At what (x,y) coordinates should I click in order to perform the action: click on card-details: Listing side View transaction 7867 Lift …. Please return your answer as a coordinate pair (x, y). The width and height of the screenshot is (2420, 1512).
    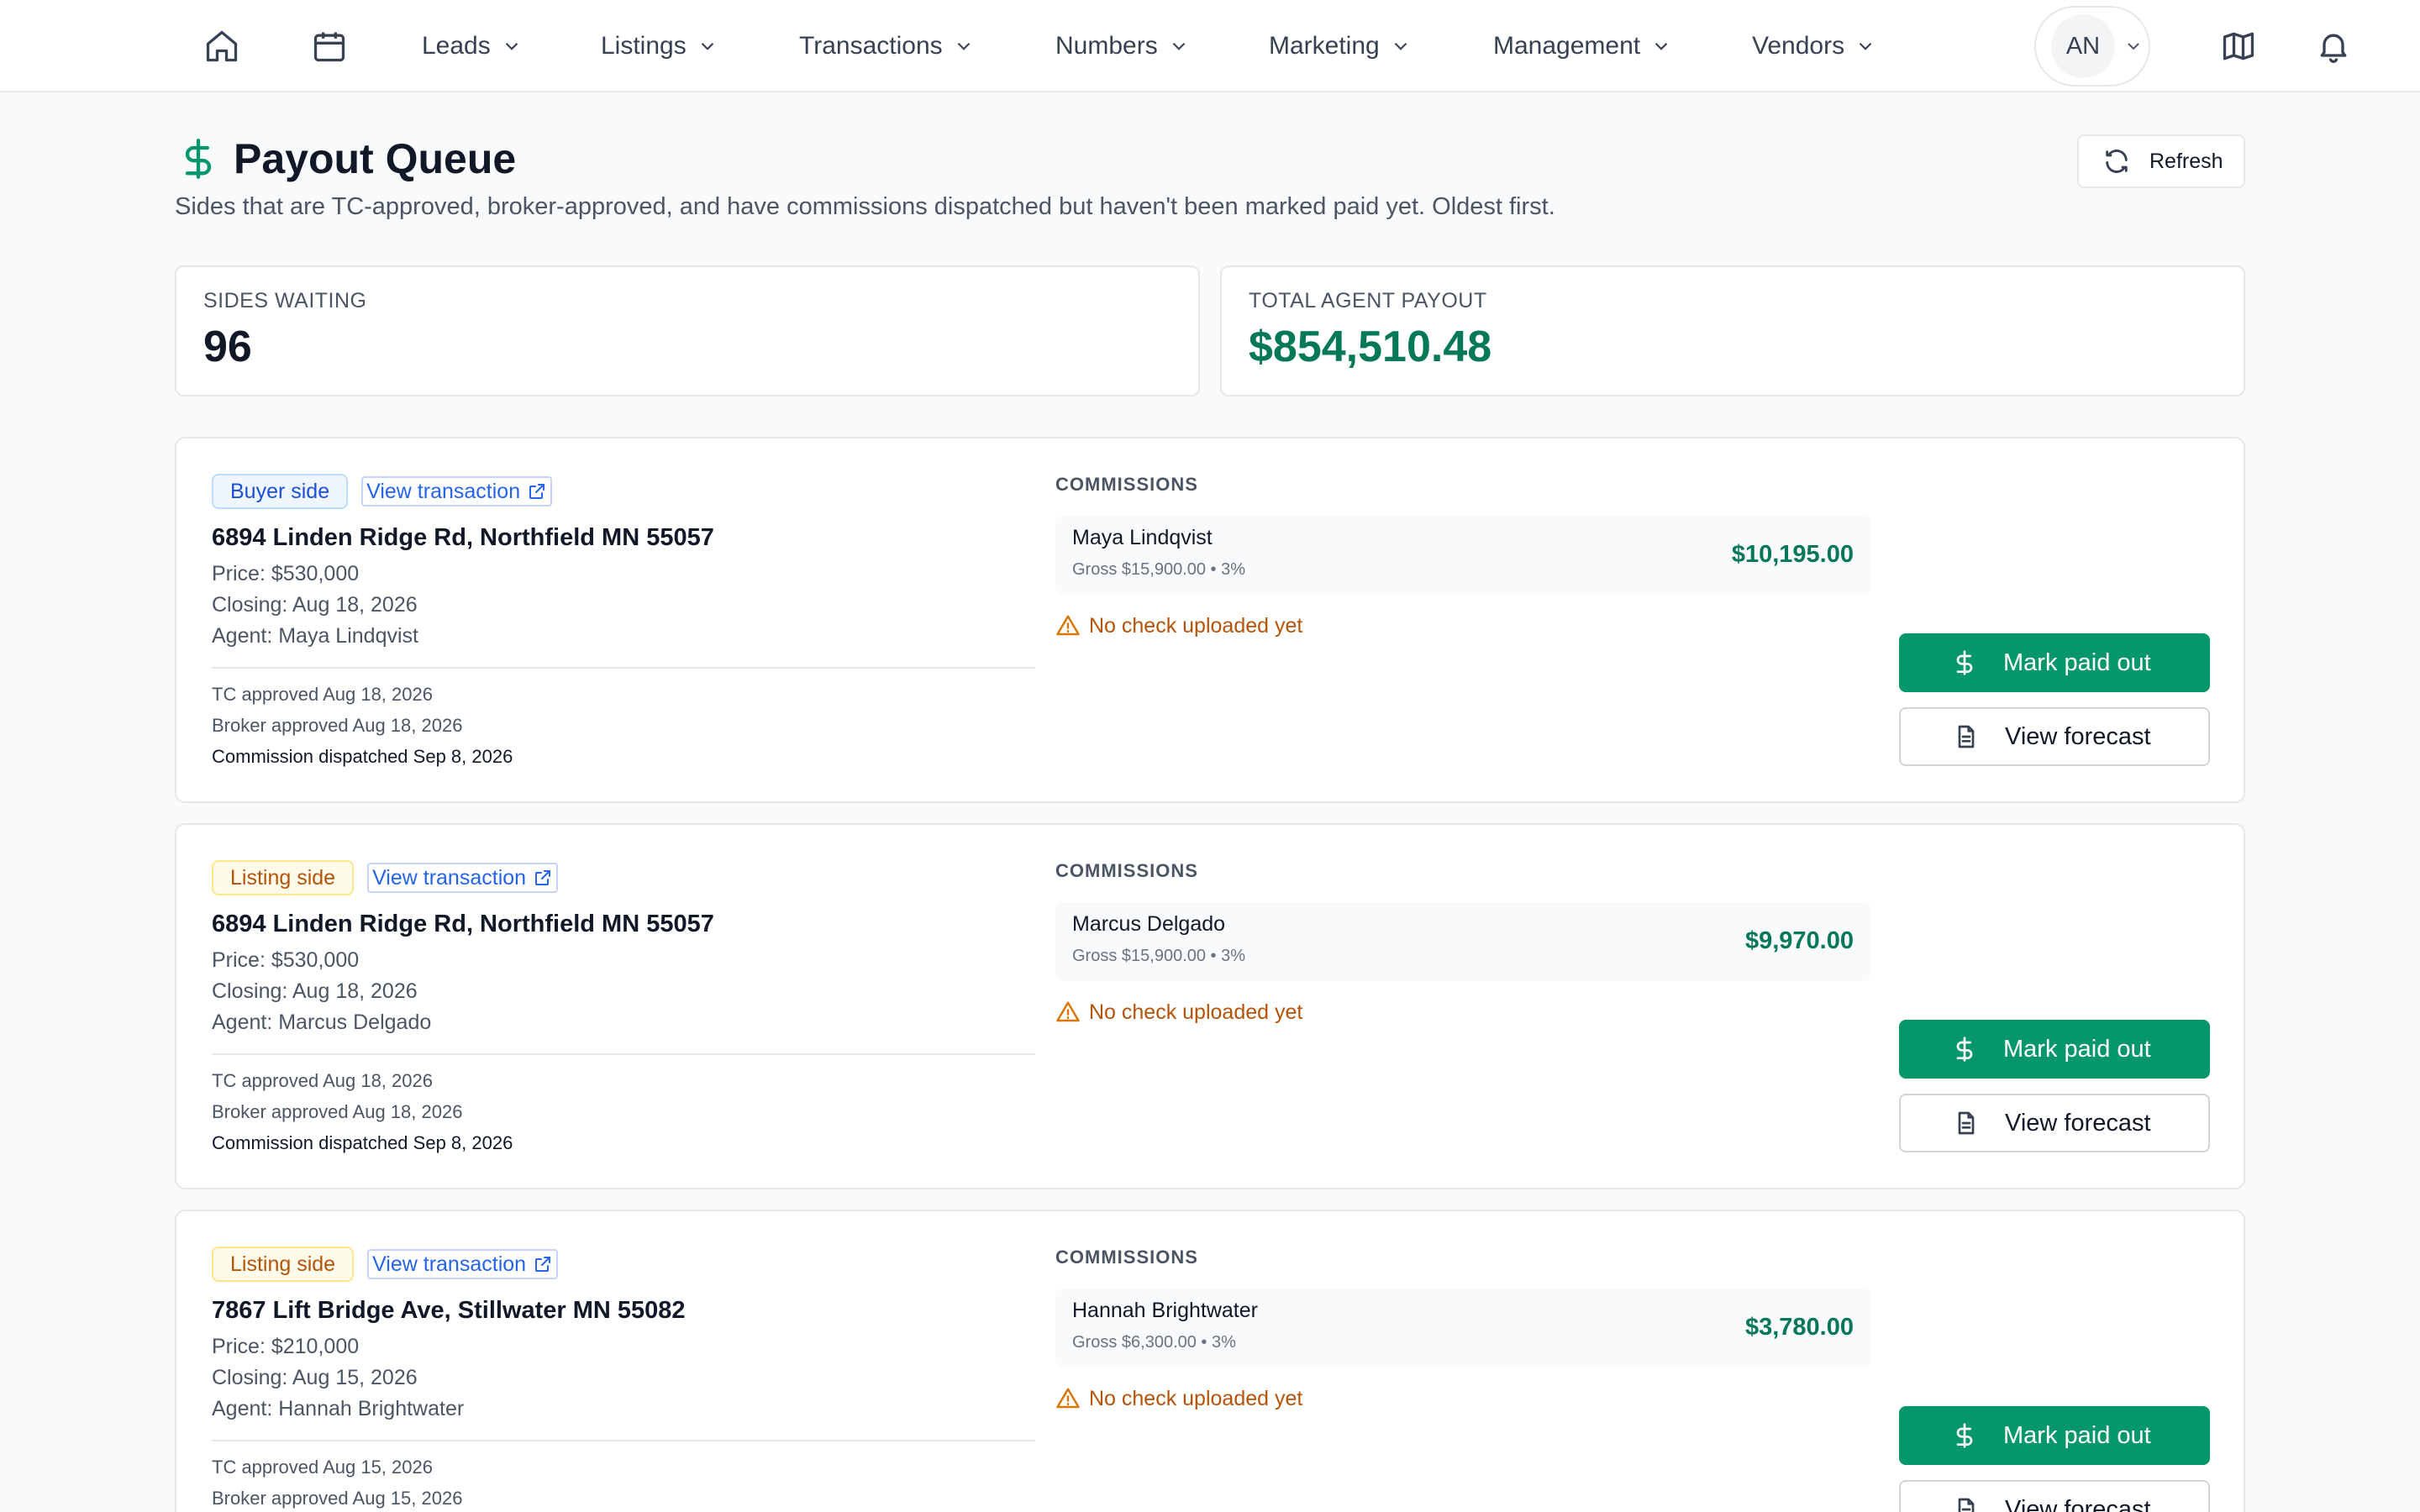
    Looking at the image, I should click on (623, 1379).